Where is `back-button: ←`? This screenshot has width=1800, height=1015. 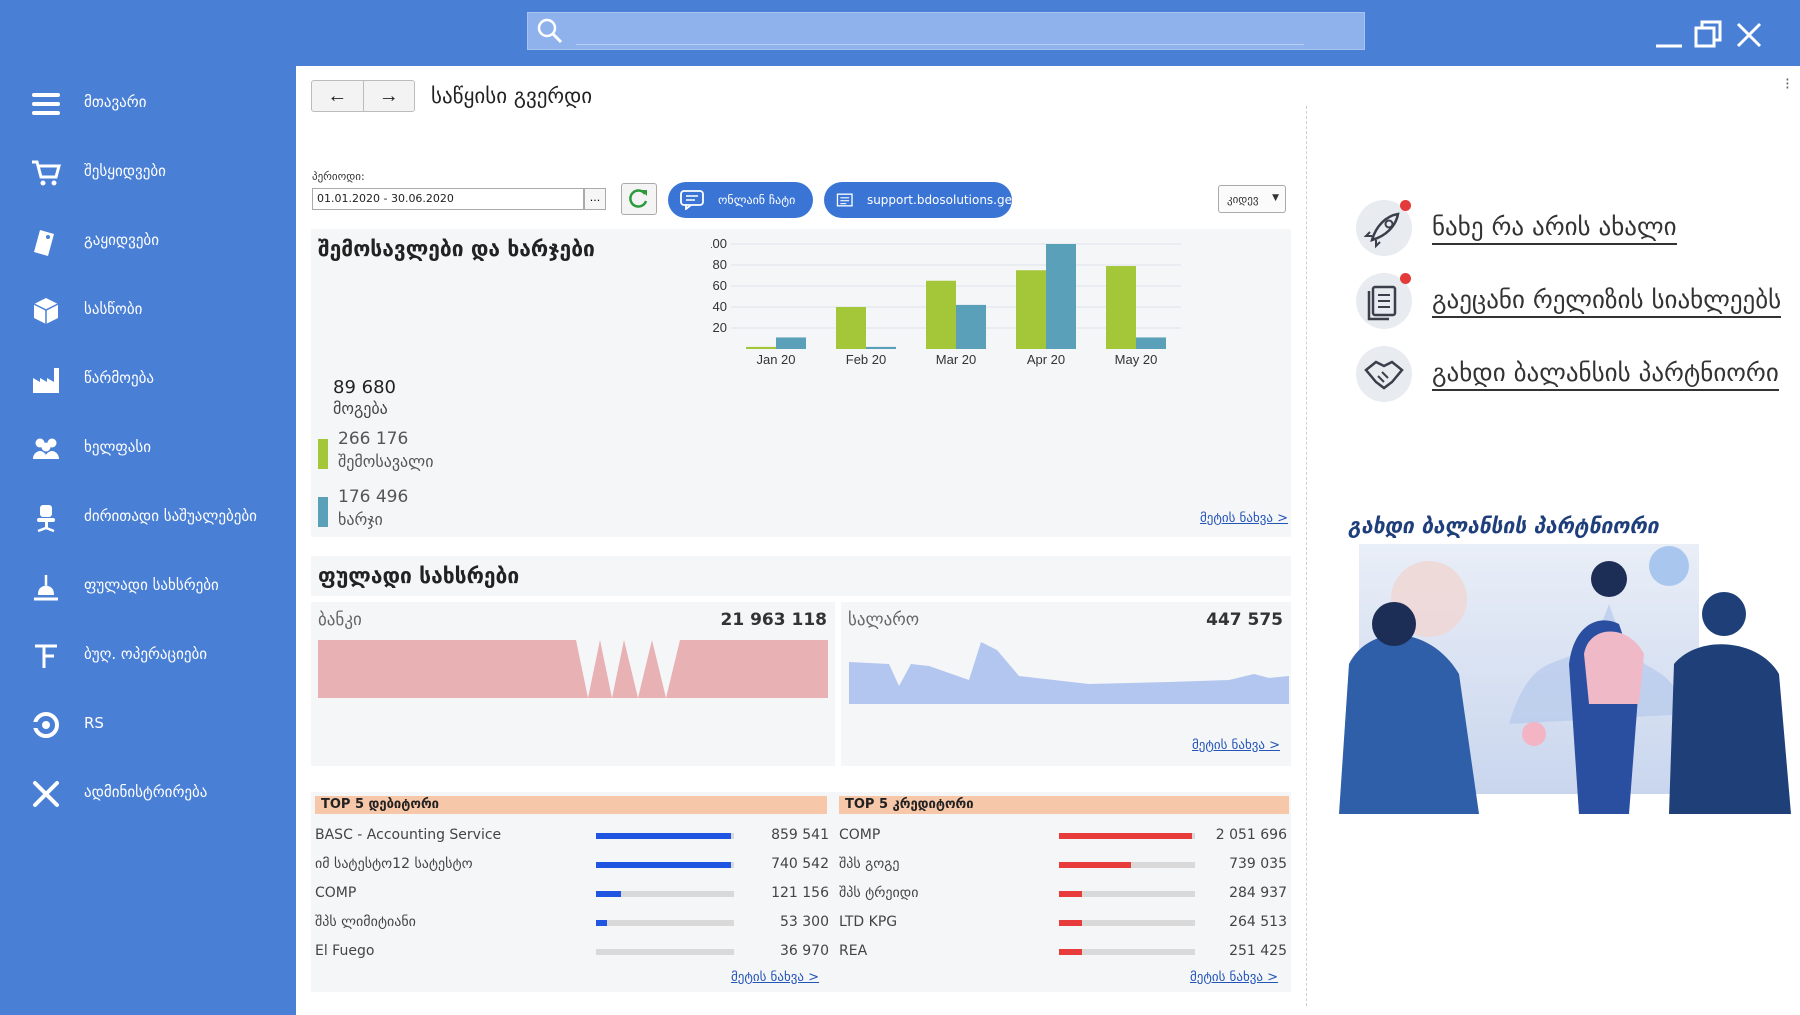
back-button: ← is located at coordinates (338, 96).